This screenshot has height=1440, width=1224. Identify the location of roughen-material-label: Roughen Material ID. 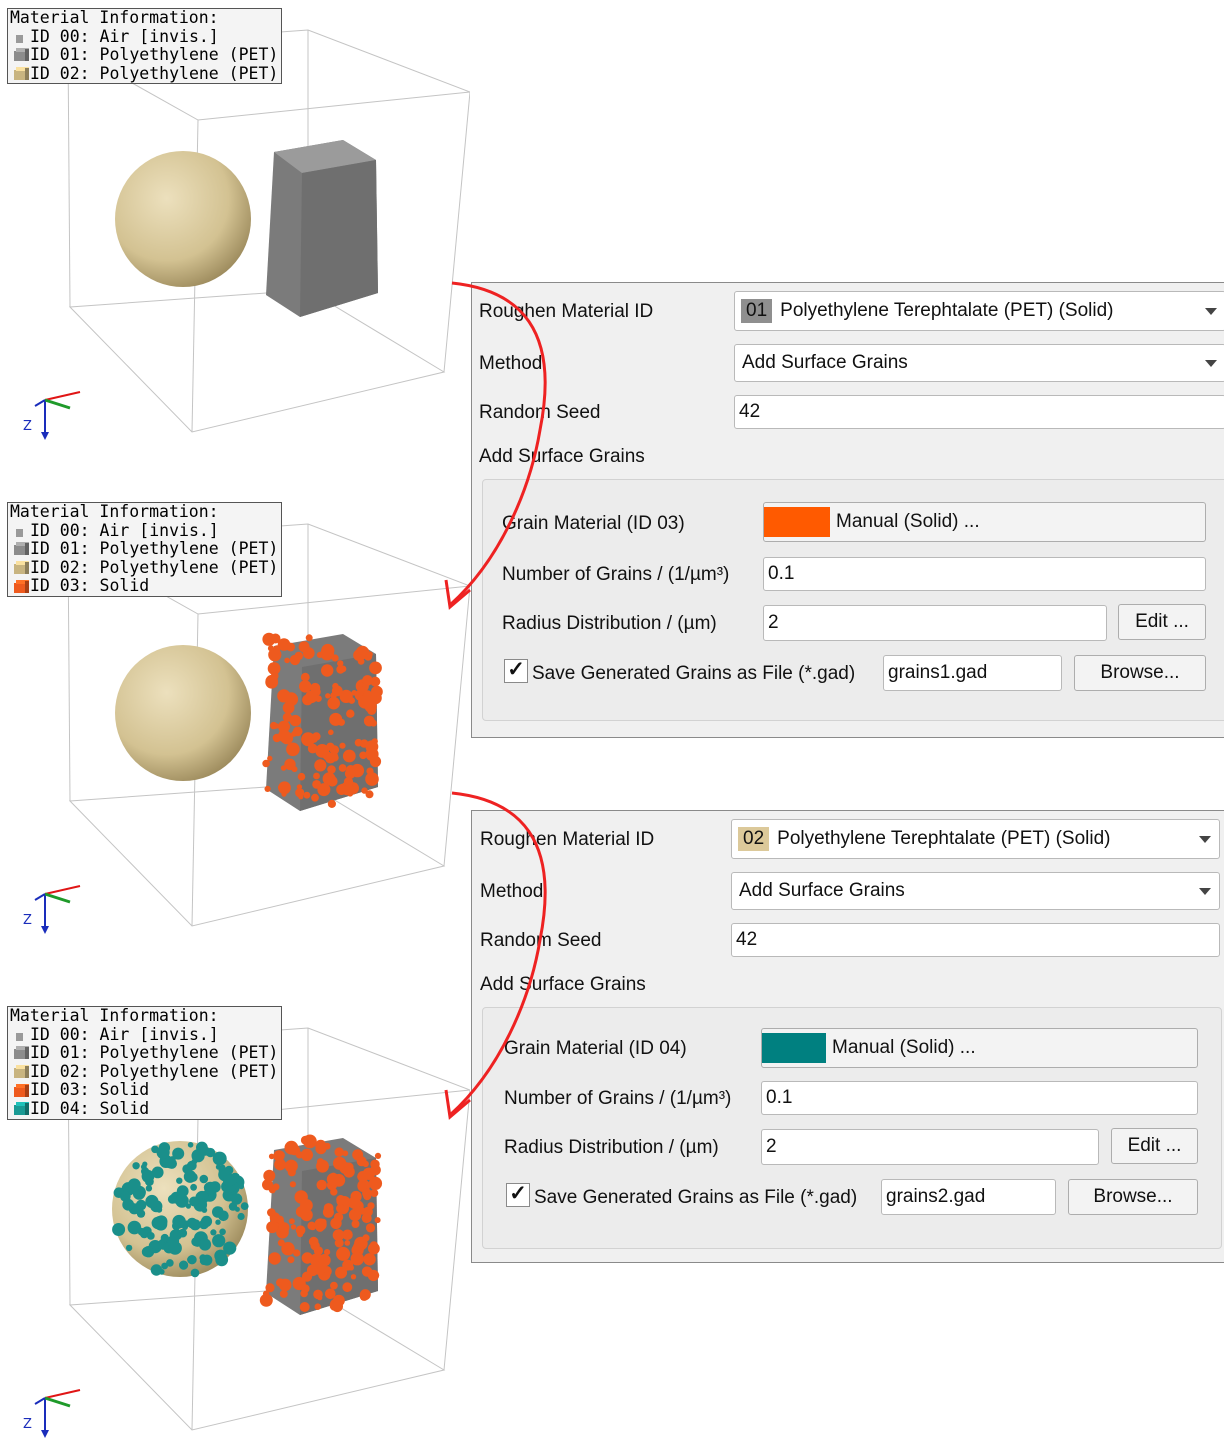
(566, 311).